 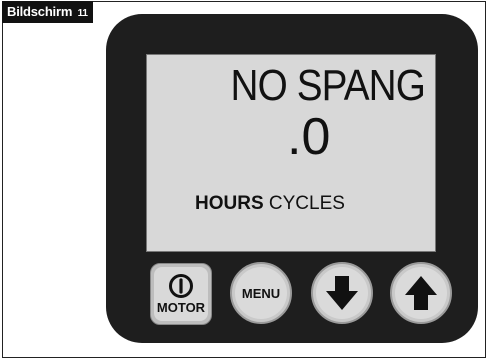 I want to click on display-line-3: HOURS CYCLES, so click(x=270, y=204).